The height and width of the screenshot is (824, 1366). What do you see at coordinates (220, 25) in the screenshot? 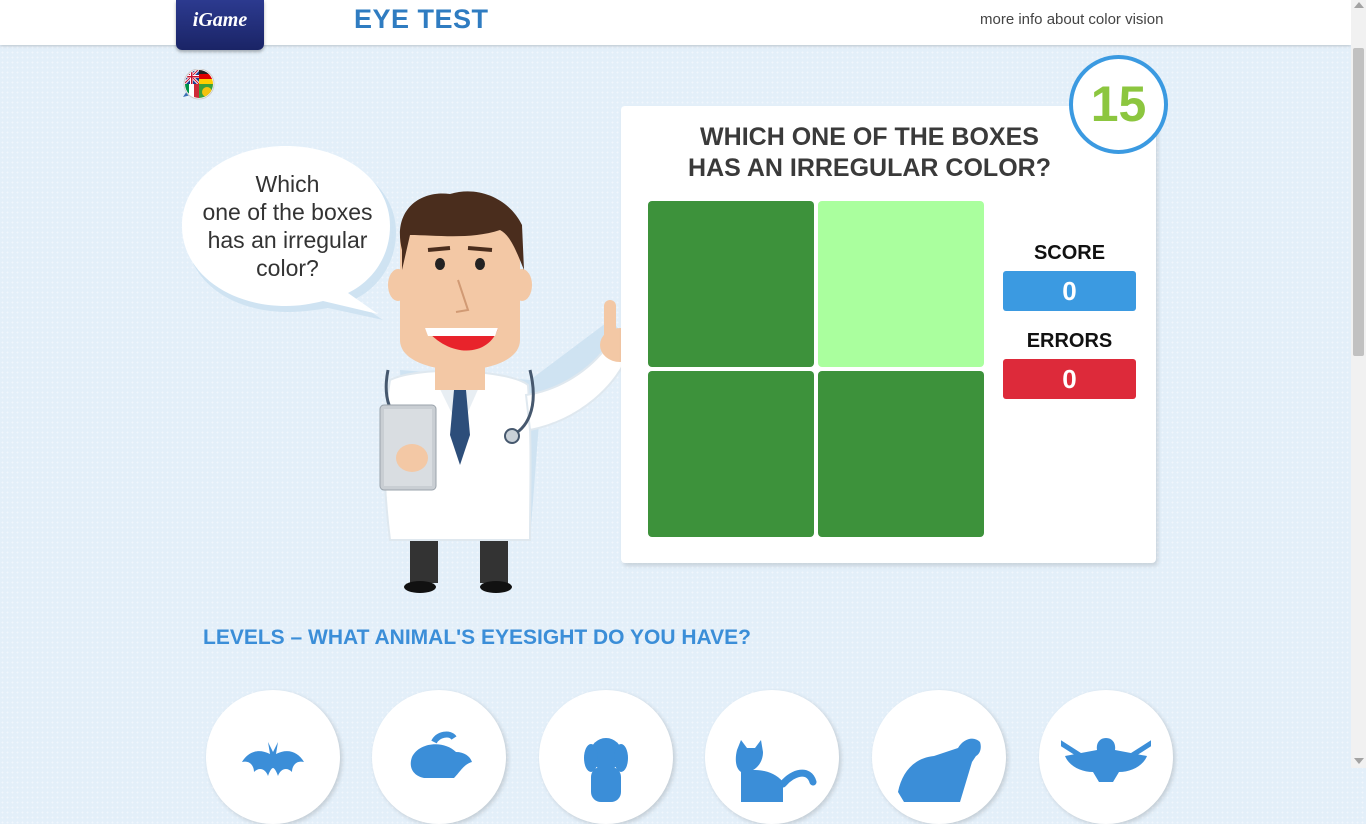
I see `igame-logo: iGame` at bounding box center [220, 25].